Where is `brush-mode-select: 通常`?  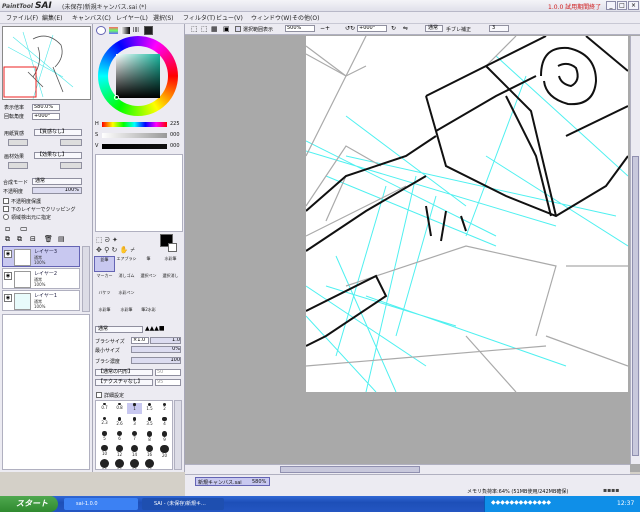 brush-mode-select: 通常 is located at coordinates (119, 329).